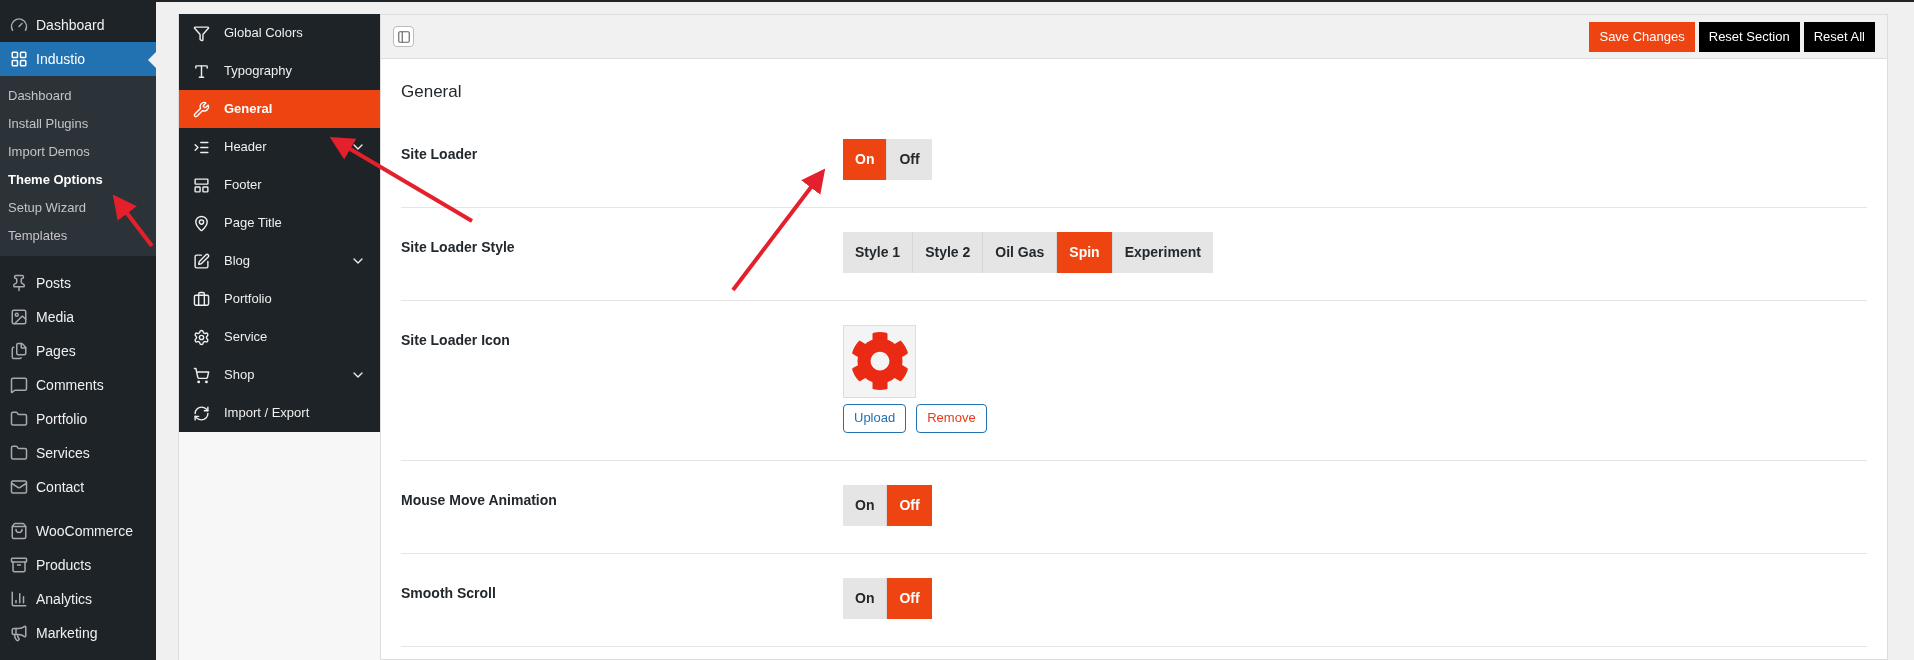 The width and height of the screenshot is (1914, 660). What do you see at coordinates (78, 487) in the screenshot?
I see `admin-menu-item: Contact` at bounding box center [78, 487].